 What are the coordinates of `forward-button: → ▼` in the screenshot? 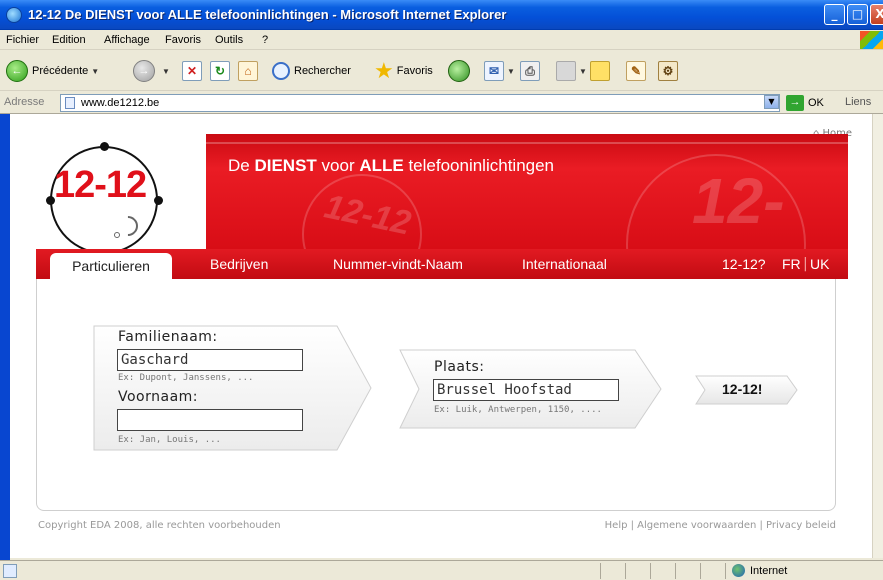 It's located at (151, 71).